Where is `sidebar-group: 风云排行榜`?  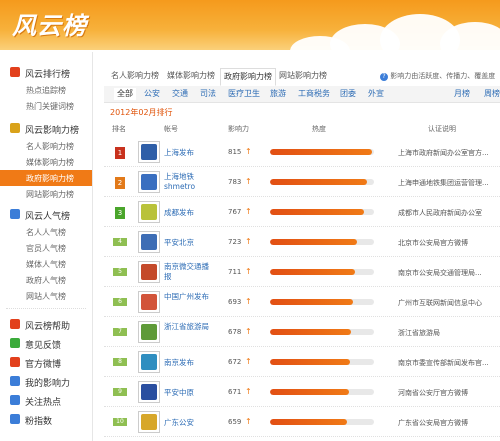
sidebar-group: 风云排行榜 is located at coordinates (46, 73).